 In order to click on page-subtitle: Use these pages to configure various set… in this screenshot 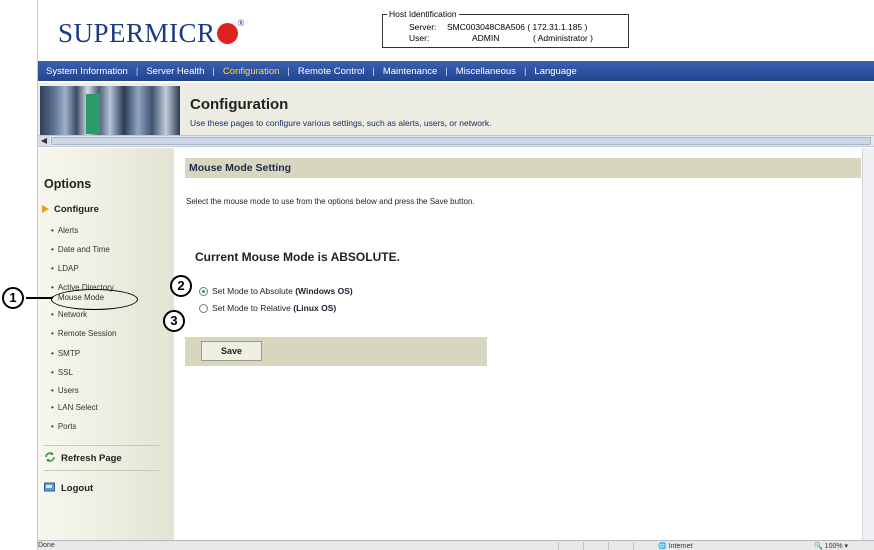, I will do `click(341, 123)`.